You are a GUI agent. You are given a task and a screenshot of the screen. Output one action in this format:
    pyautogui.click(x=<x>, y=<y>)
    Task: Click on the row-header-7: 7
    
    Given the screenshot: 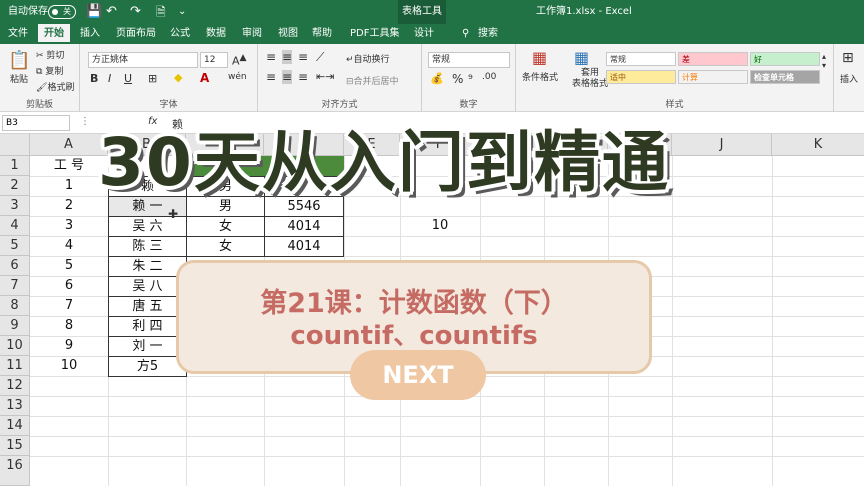 What is the action you would take?
    pyautogui.click(x=15, y=286)
    